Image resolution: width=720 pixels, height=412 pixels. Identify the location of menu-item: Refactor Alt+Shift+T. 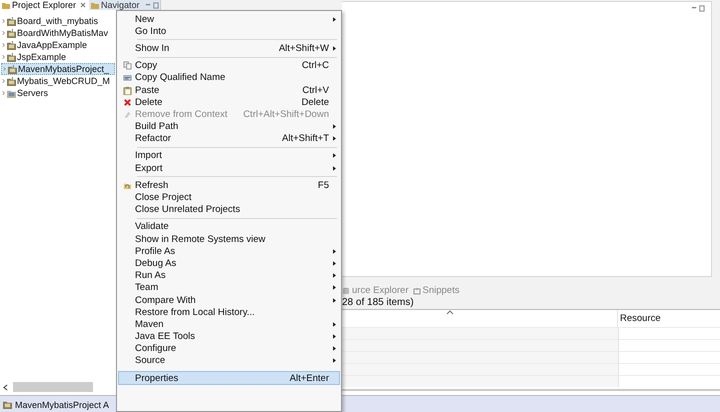
(229, 138).